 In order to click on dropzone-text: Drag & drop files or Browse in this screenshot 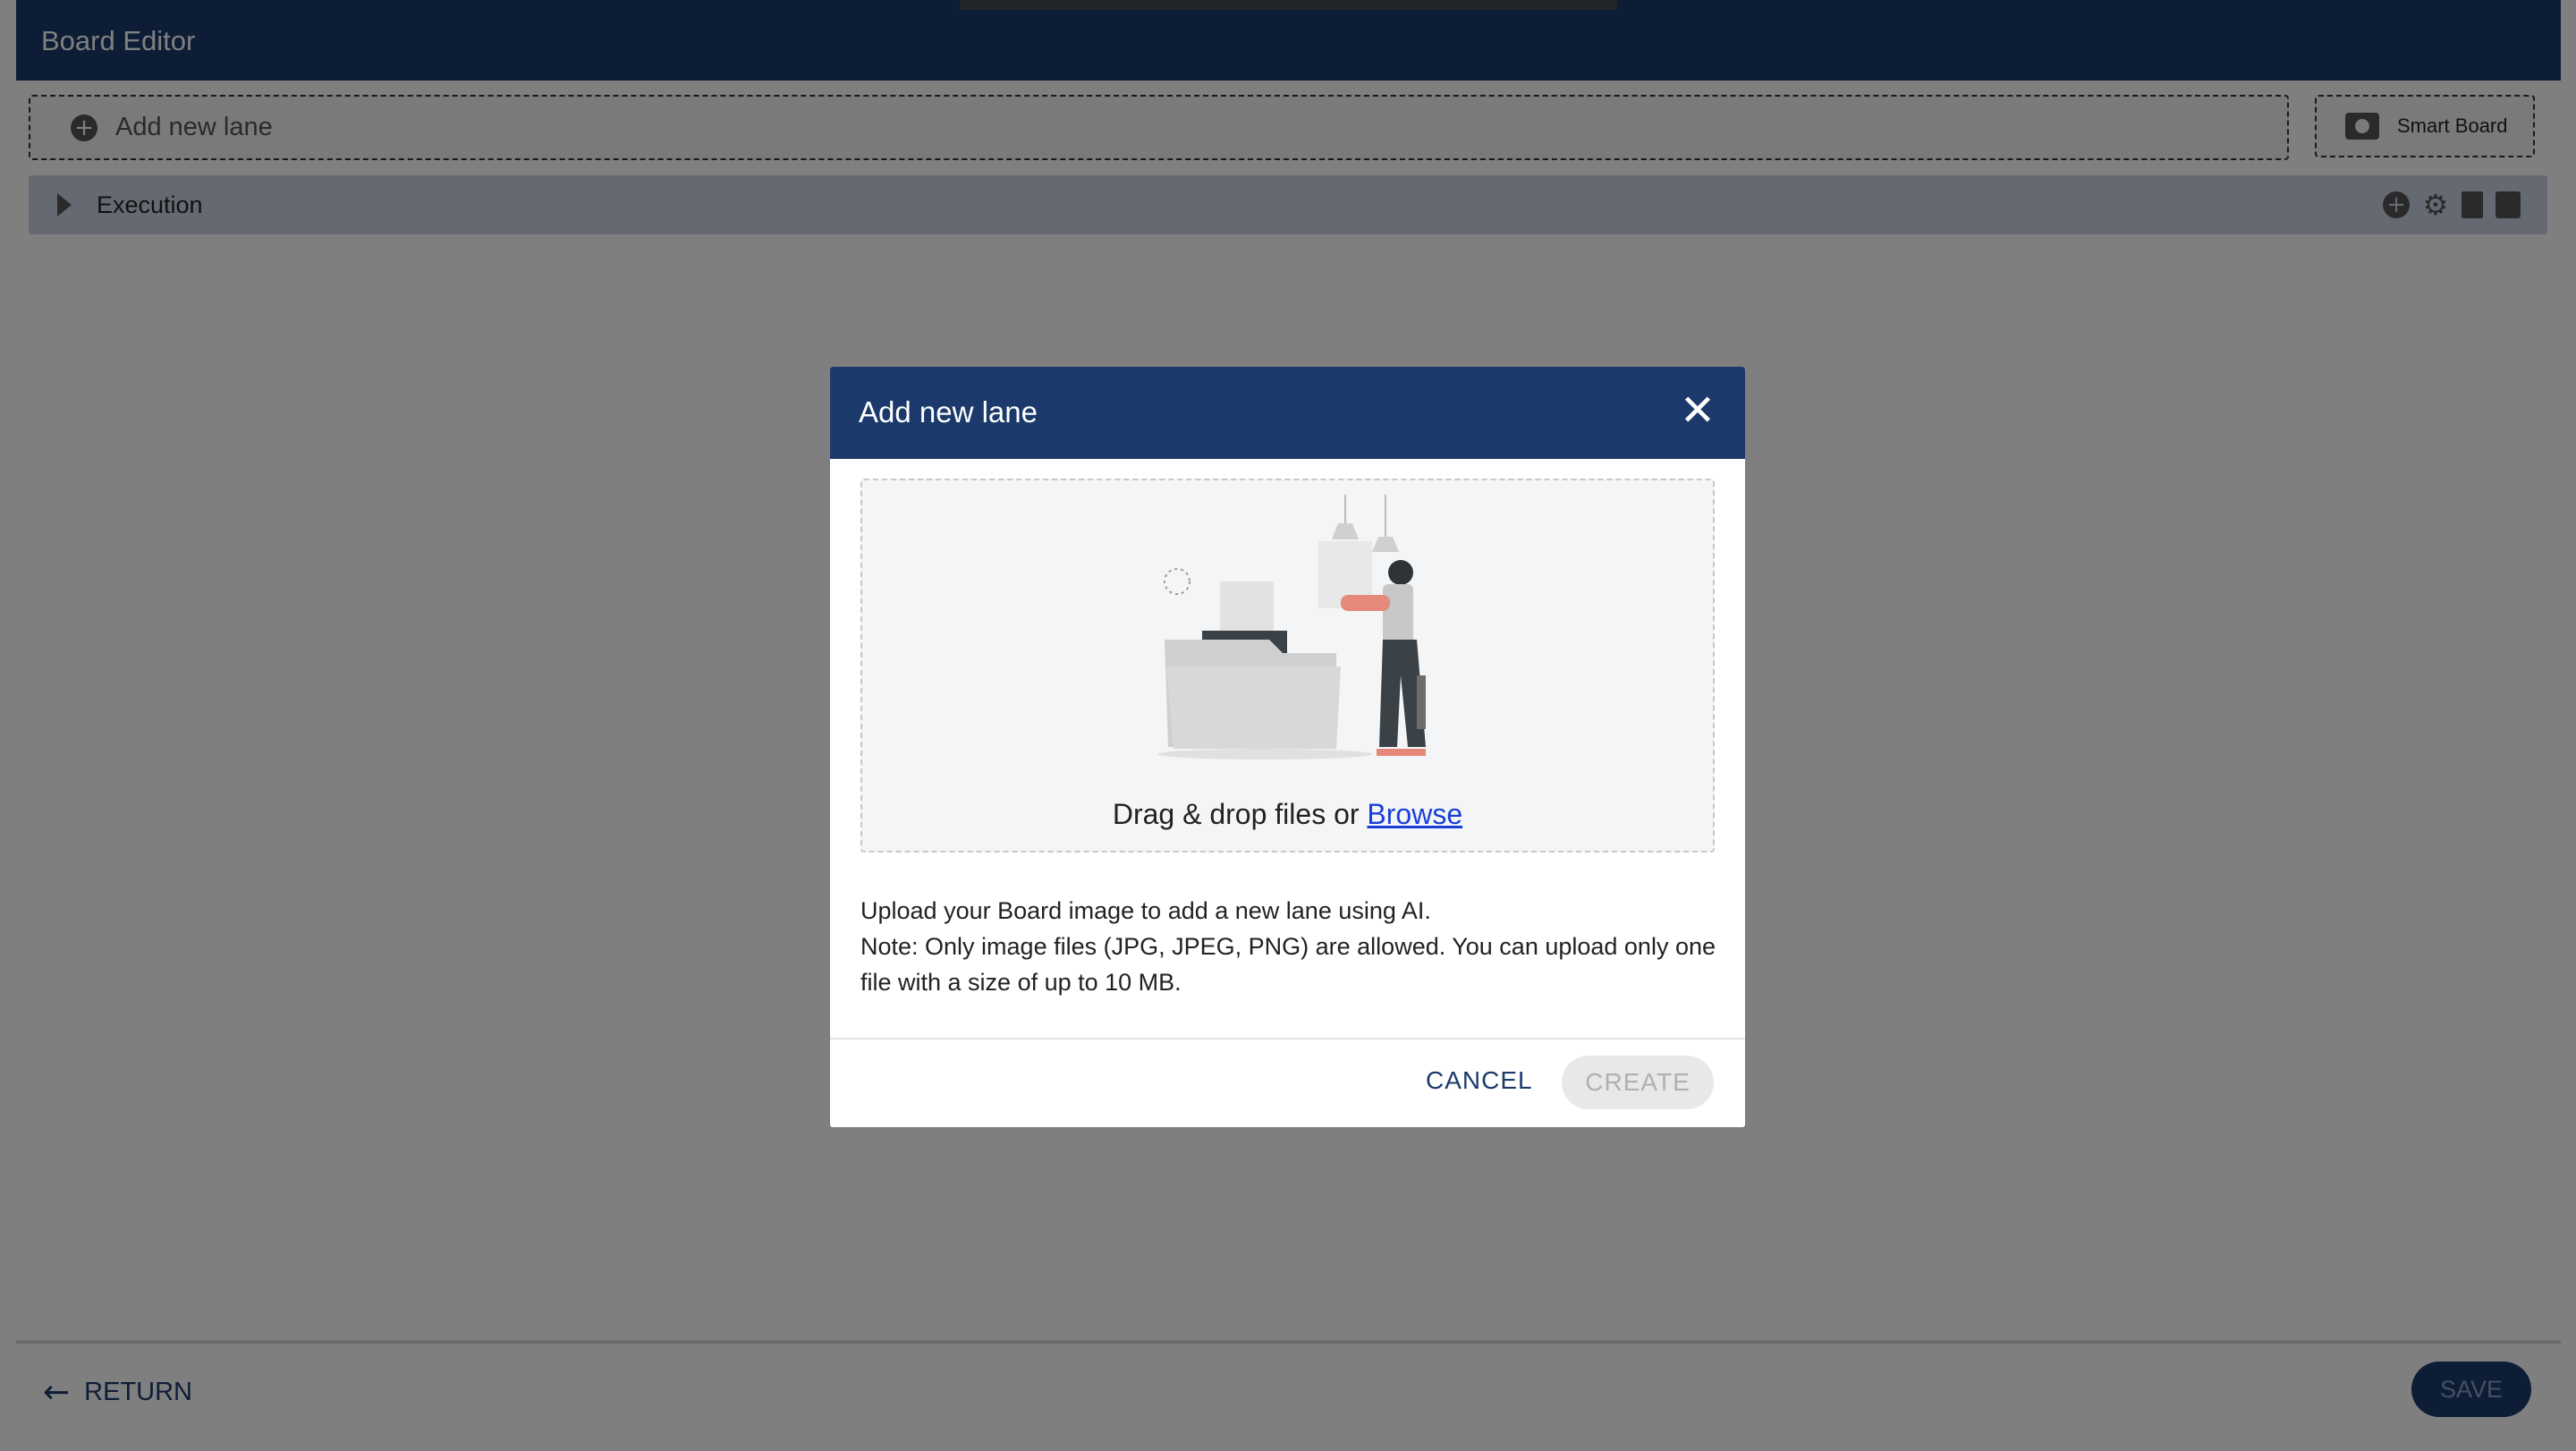, I will do `click(1287, 814)`.